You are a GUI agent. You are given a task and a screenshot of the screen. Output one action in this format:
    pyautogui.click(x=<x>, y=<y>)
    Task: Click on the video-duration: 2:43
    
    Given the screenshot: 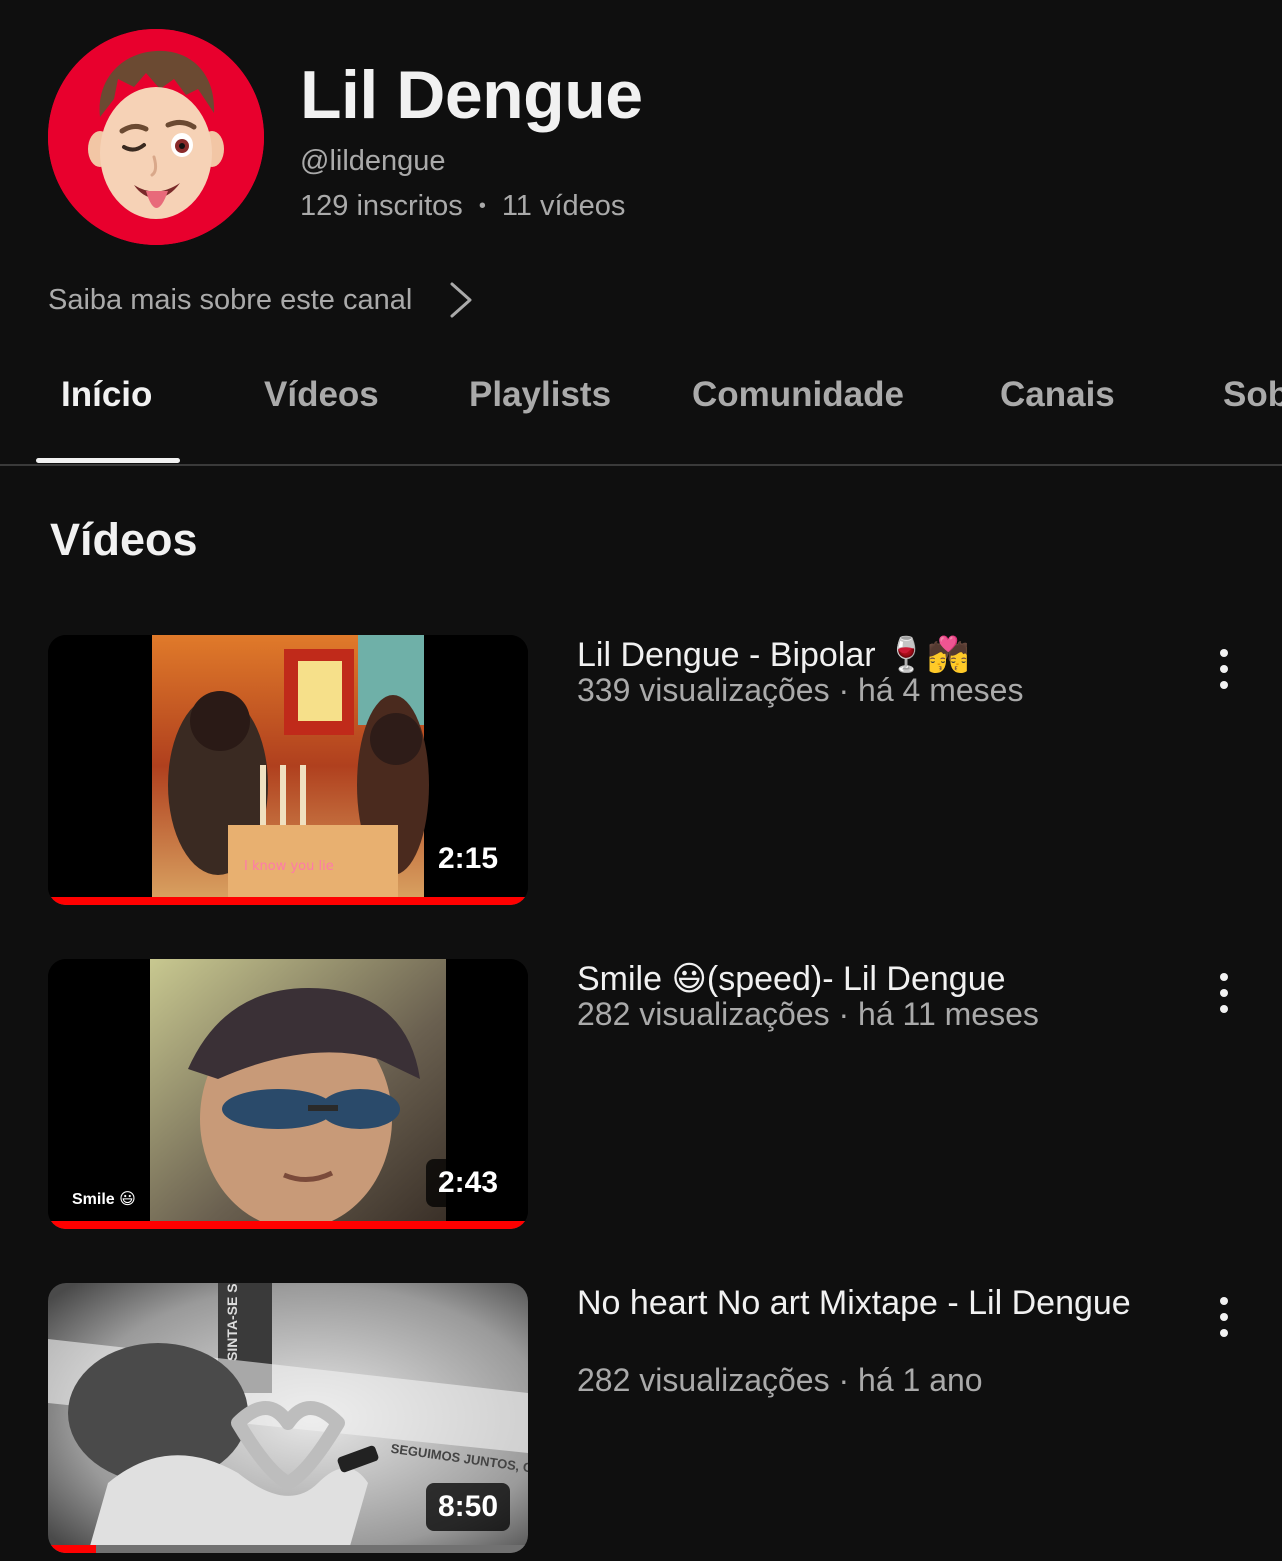 What is the action you would take?
    pyautogui.click(x=467, y=1183)
    